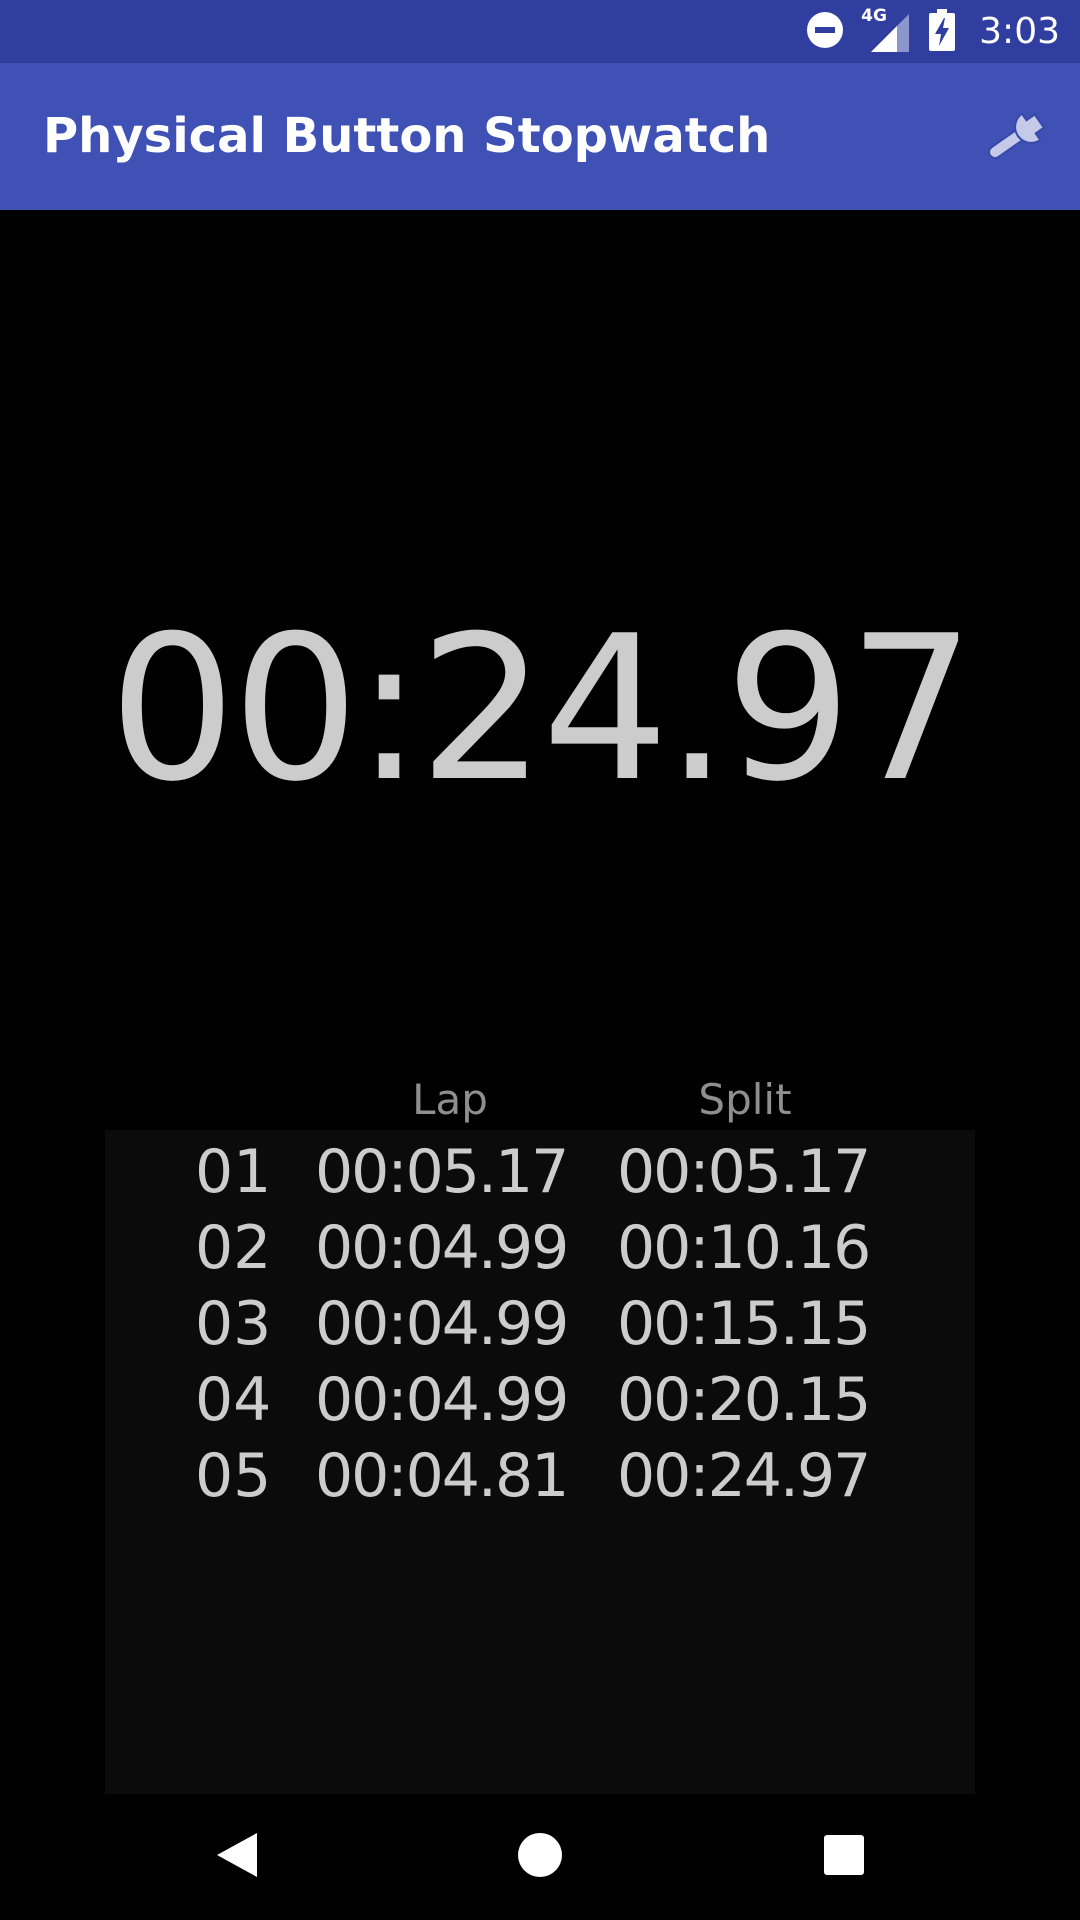  I want to click on settings-button, so click(1018, 138).